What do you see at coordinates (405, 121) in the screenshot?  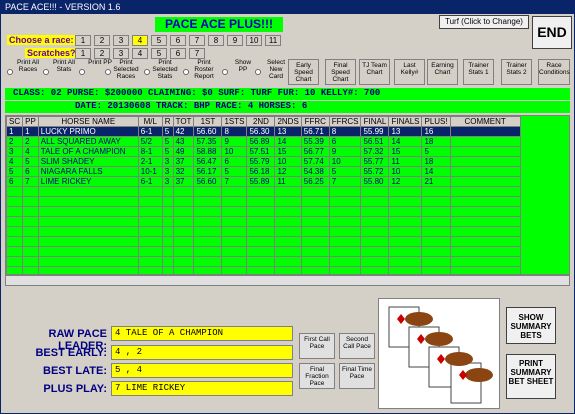 I see `column-header: FINALS` at bounding box center [405, 121].